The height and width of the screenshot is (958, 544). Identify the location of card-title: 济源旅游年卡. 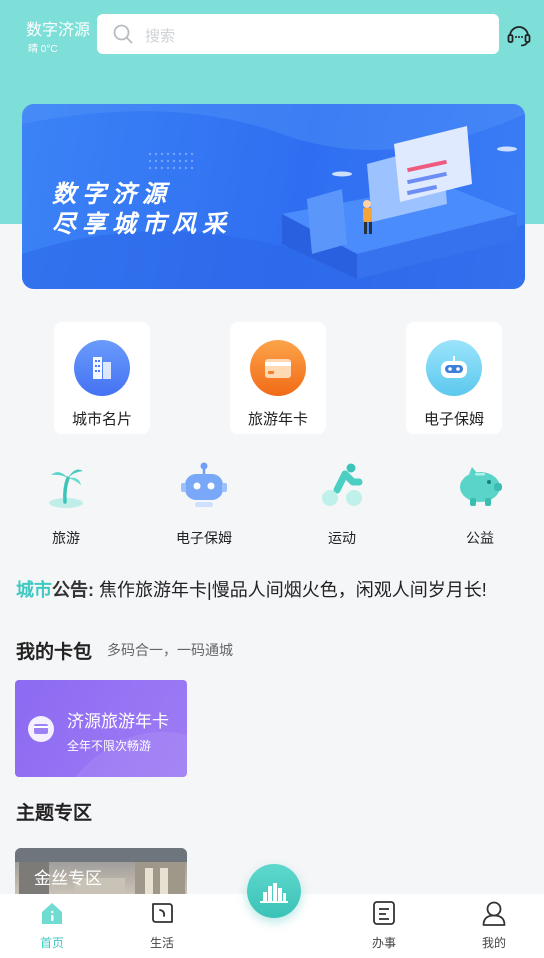
(118, 721).